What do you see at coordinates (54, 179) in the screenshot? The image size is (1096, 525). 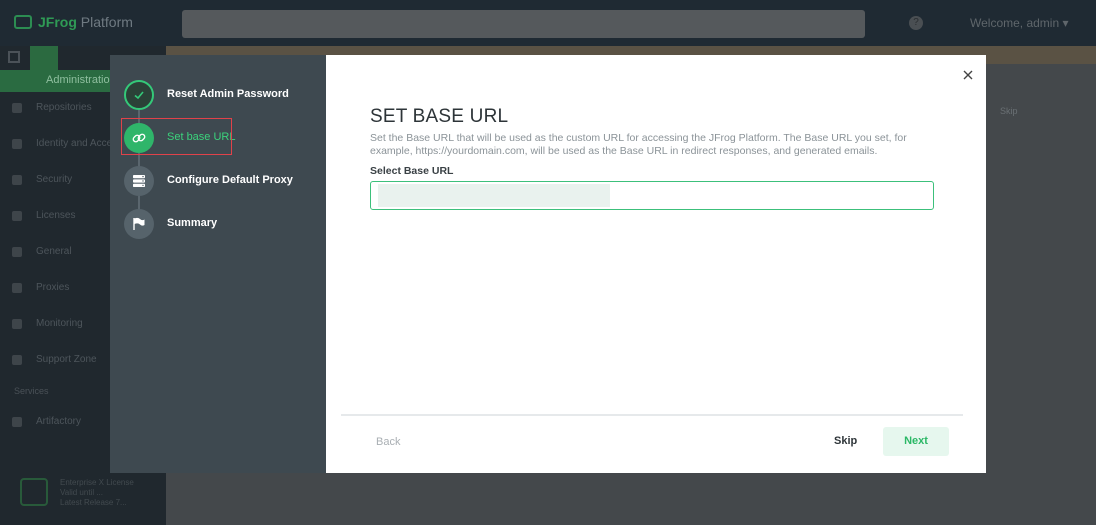 I see `nav-item-label: Security` at bounding box center [54, 179].